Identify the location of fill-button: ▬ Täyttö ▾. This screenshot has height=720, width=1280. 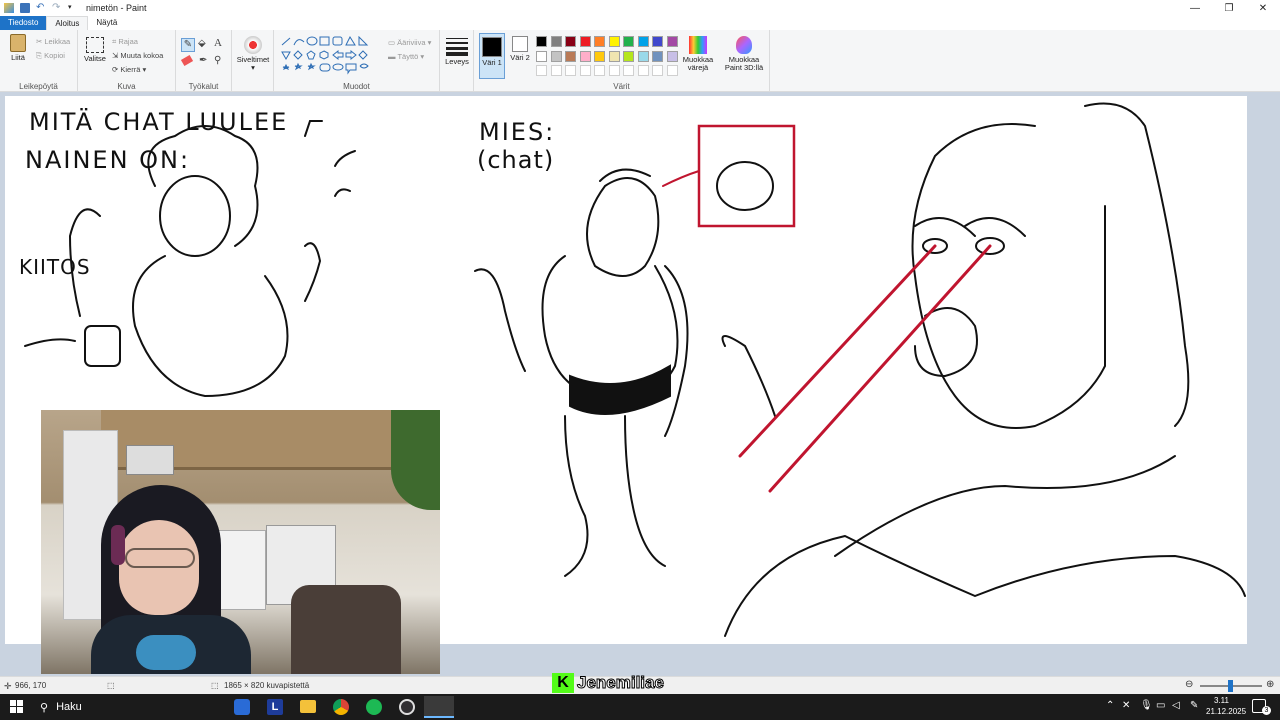
(406, 56).